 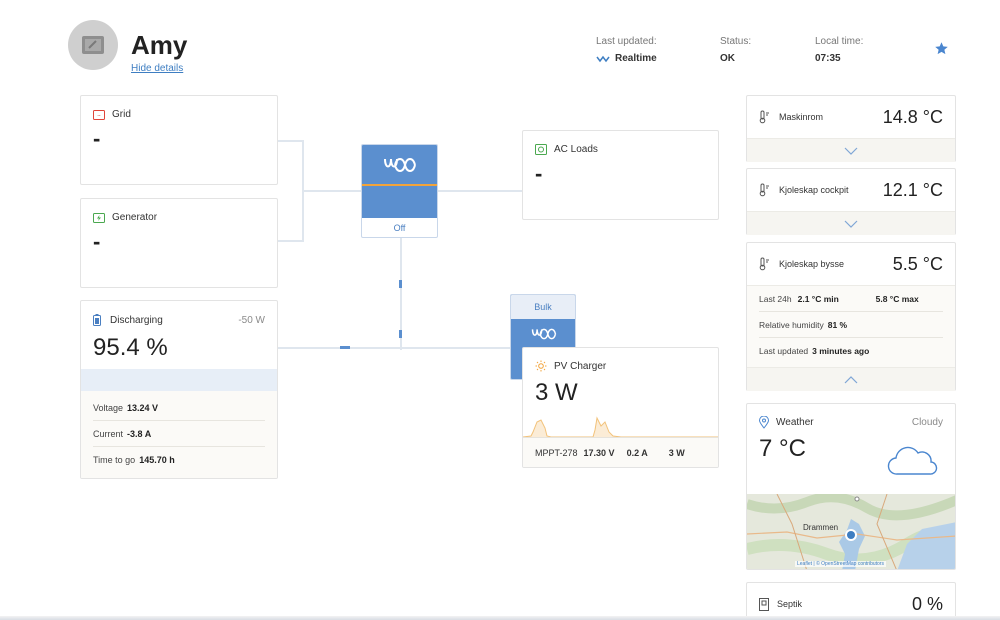 I want to click on tank-name: Septik, so click(x=790, y=604).